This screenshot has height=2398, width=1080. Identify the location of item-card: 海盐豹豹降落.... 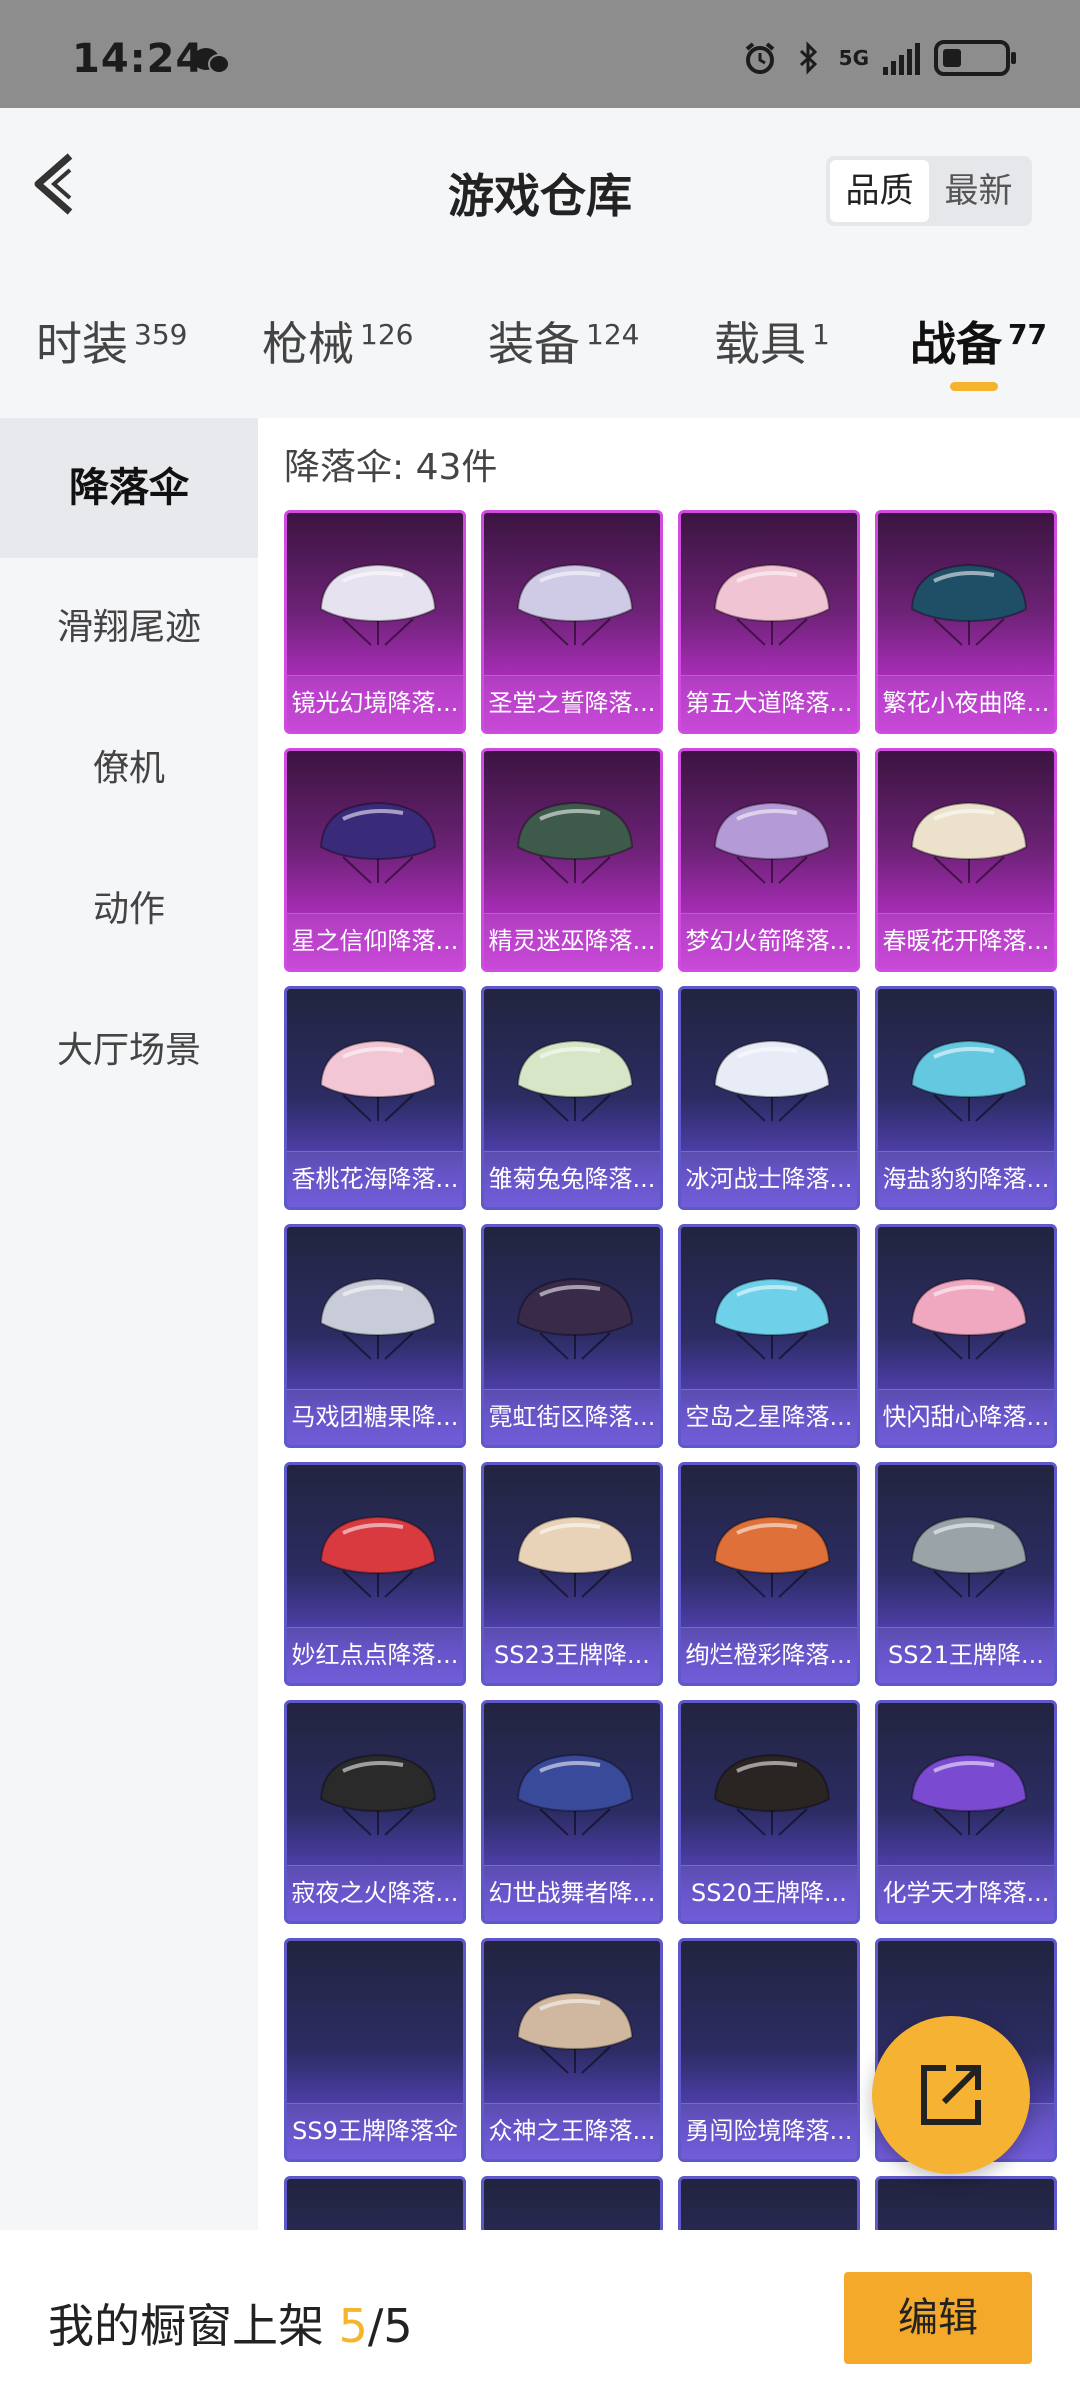
(966, 1098).